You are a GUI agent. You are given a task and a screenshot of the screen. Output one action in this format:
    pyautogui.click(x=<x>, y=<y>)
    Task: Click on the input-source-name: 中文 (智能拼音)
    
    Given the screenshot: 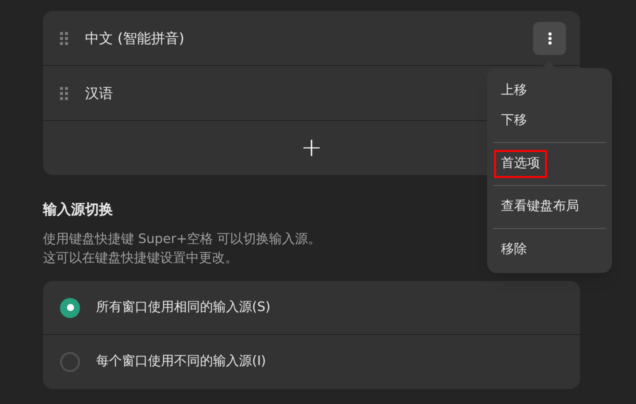 What is the action you would take?
    pyautogui.click(x=134, y=39)
    